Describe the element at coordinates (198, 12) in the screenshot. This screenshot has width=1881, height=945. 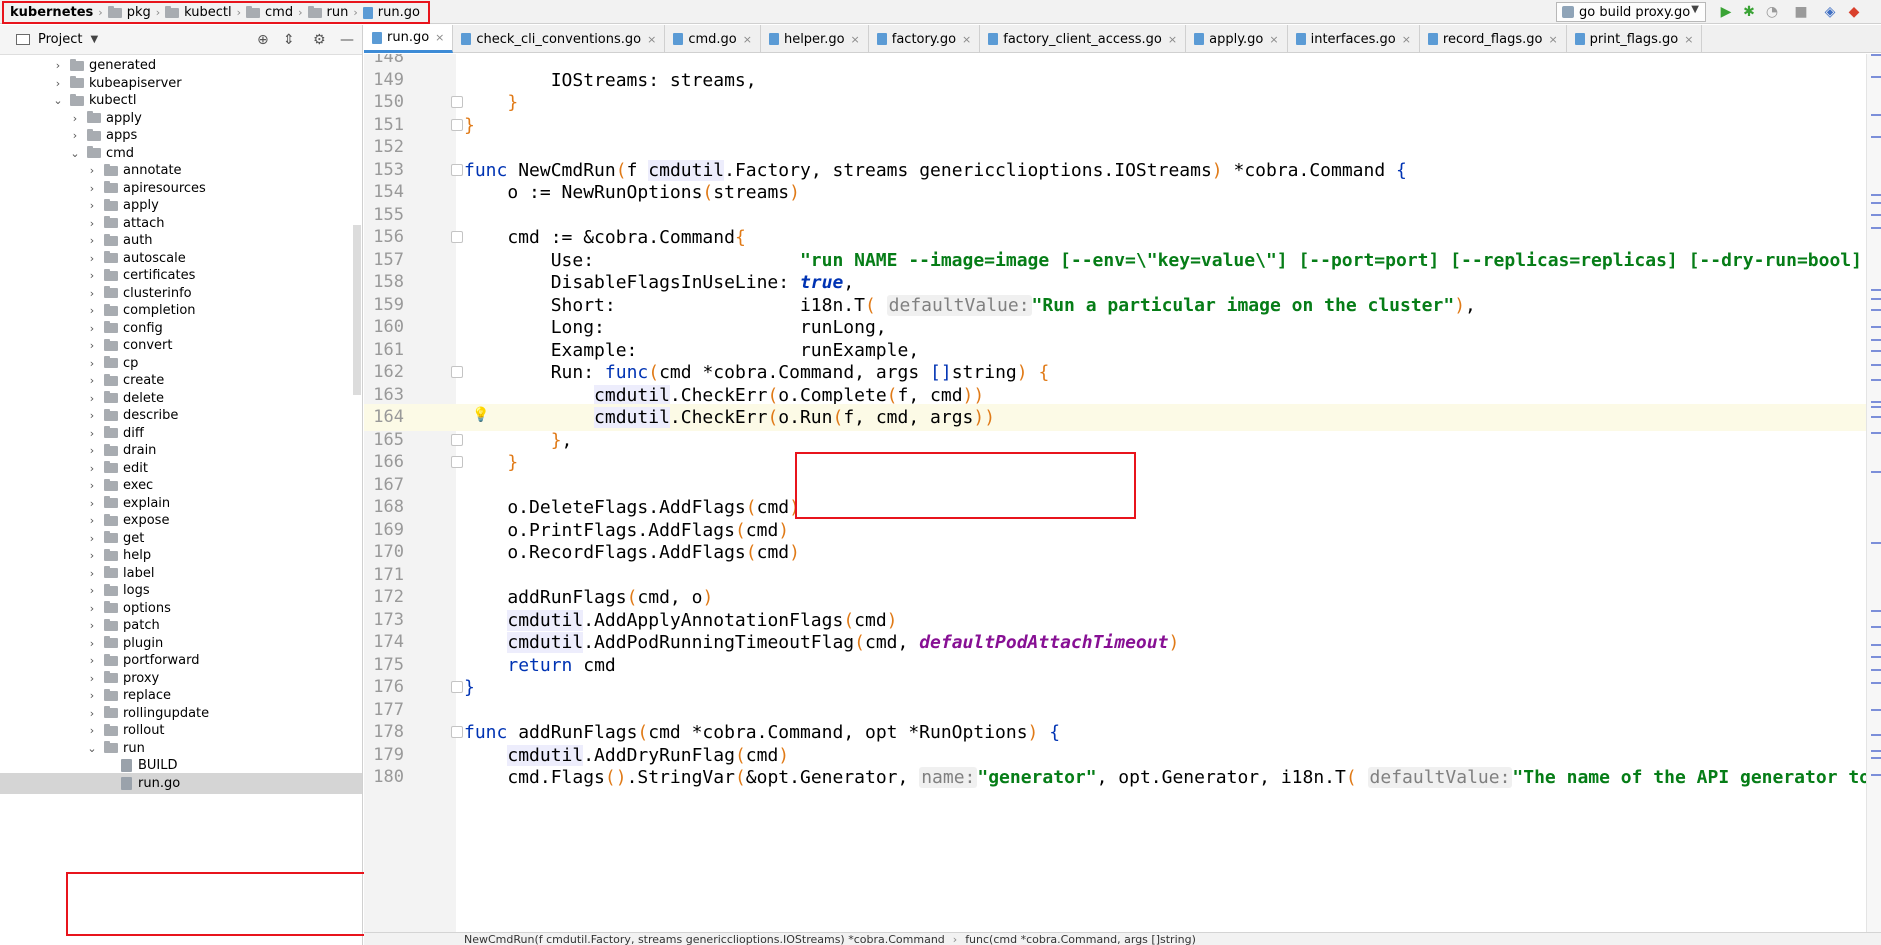
I see `breadcrumb-item: kubectl` at that location.